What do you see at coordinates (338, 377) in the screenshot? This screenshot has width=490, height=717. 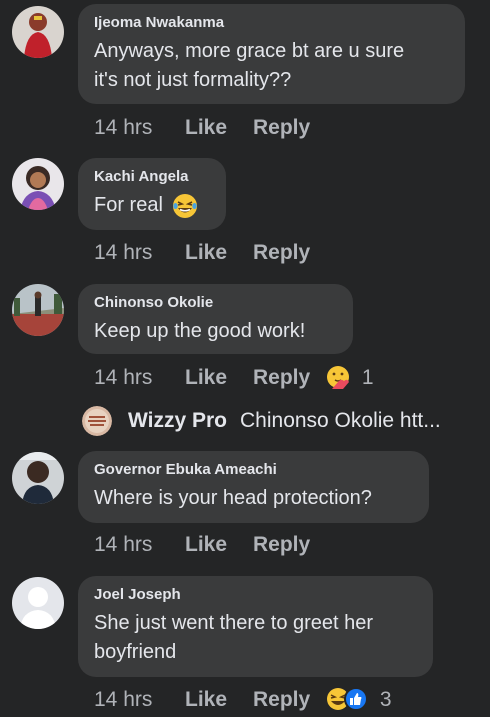 I see `care-reaction-icon` at bounding box center [338, 377].